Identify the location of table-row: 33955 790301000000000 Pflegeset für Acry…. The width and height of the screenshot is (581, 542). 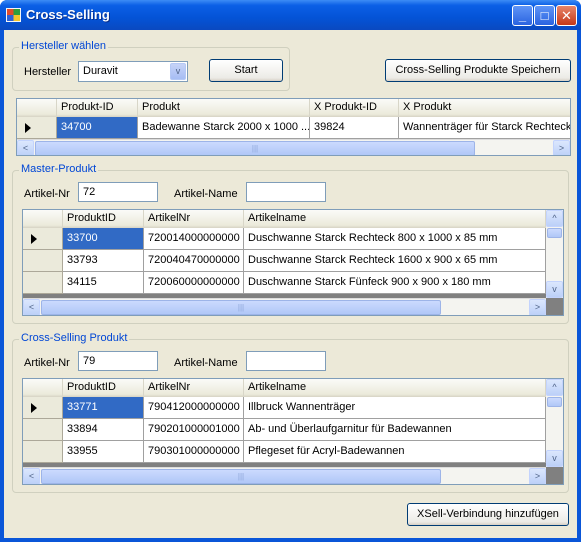
(284, 452).